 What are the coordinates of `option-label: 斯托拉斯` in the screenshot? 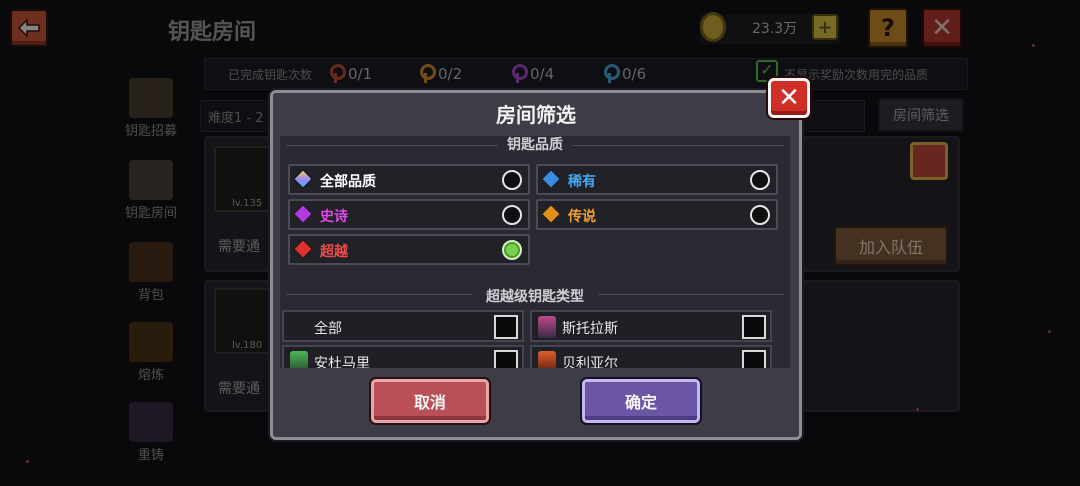 It's located at (590, 329).